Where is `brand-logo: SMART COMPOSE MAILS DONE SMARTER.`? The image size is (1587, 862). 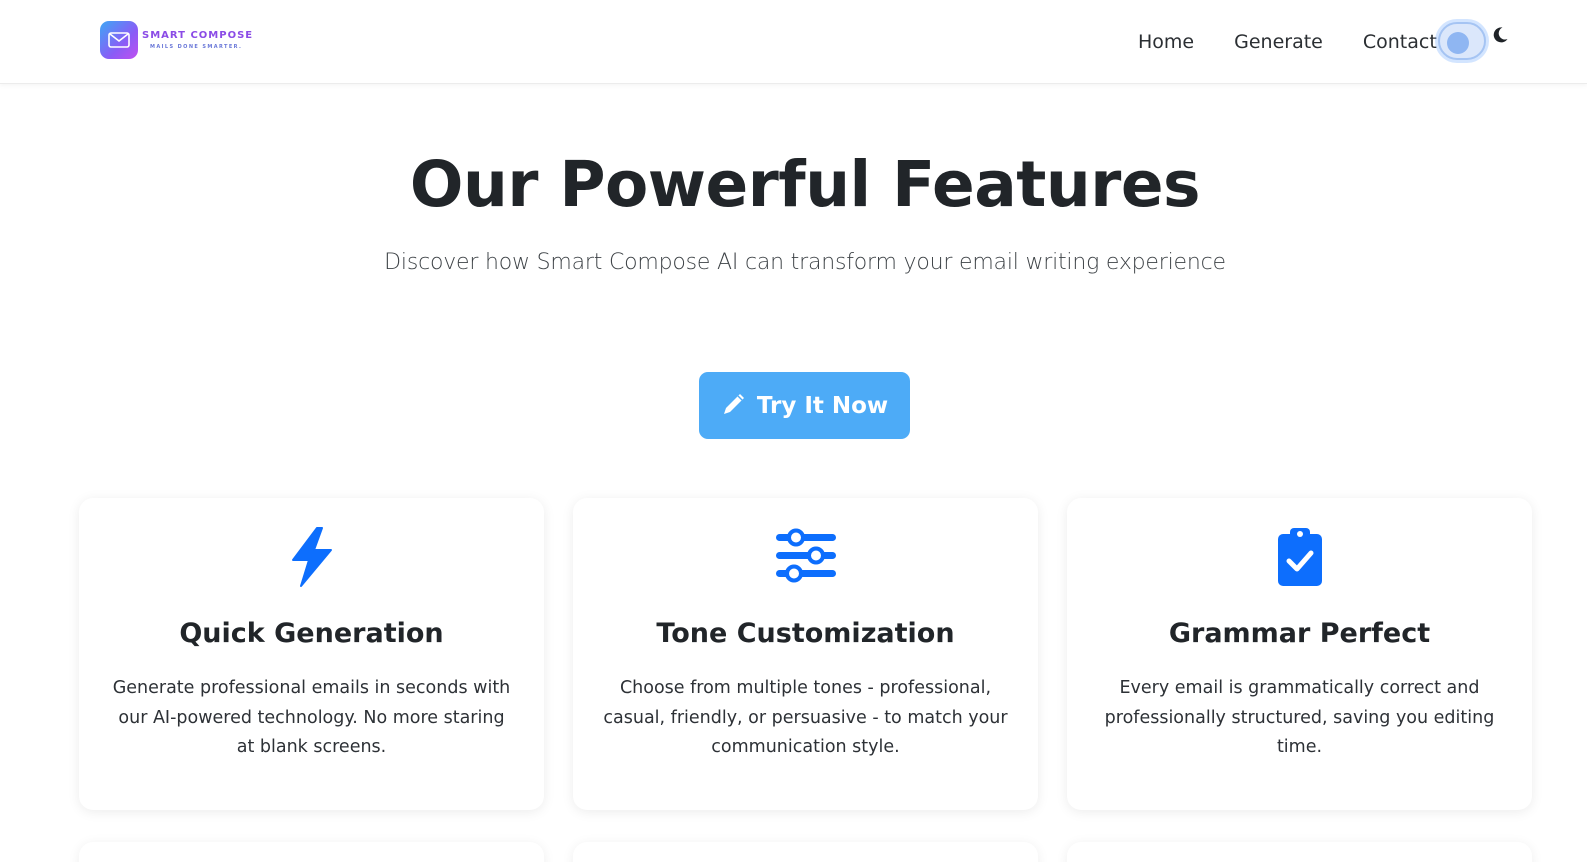
brand-logo: SMART COMPOSE MAILS DONE SMARTER. is located at coordinates (176, 40).